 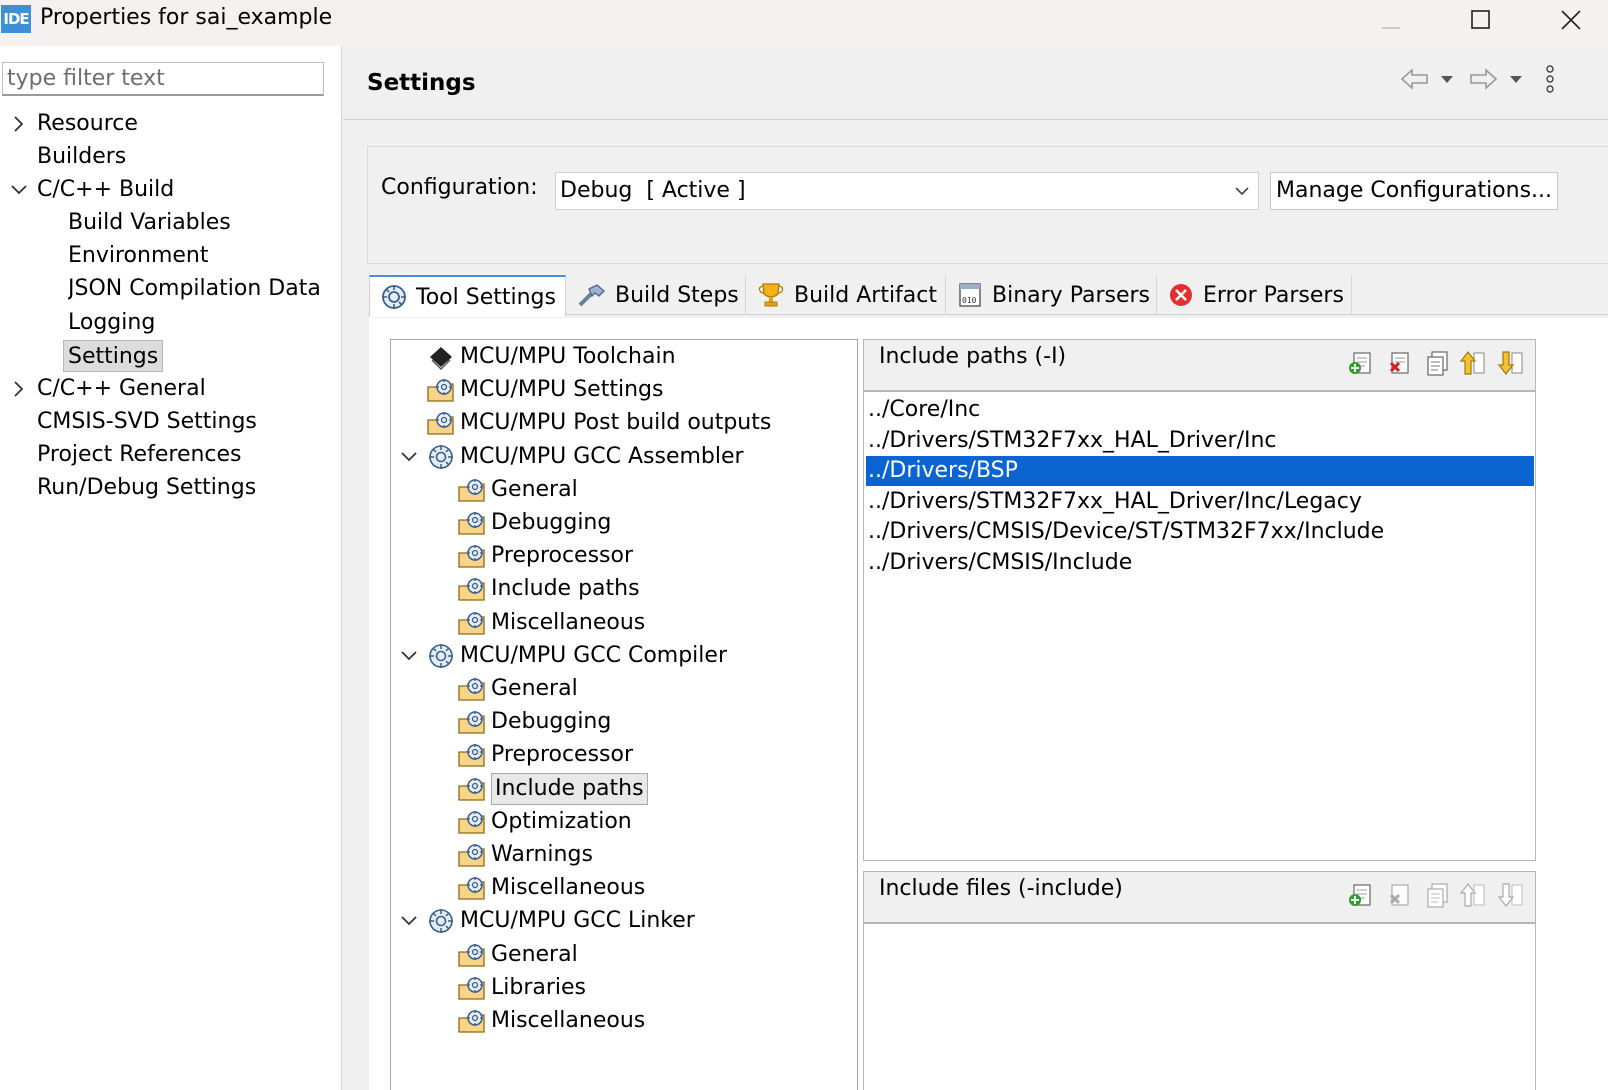 What do you see at coordinates (1200, 410) in the screenshot?
I see `include-path-row: ../Core/Inc` at bounding box center [1200, 410].